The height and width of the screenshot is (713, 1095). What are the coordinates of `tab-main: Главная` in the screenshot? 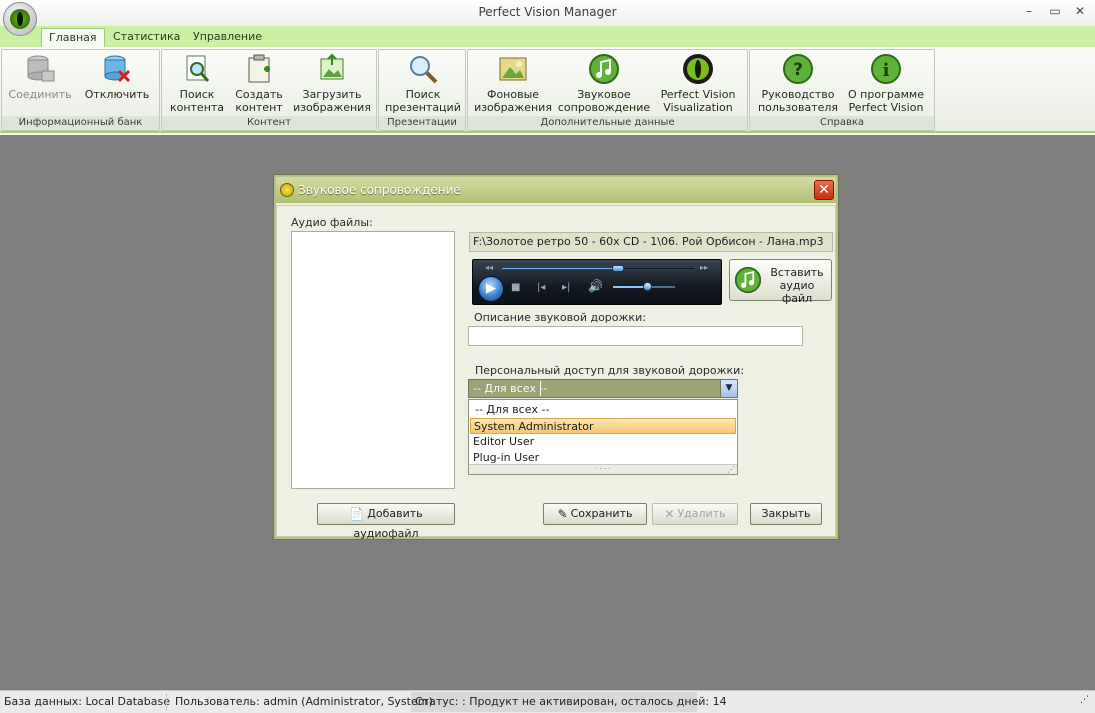 It's located at (73, 37).